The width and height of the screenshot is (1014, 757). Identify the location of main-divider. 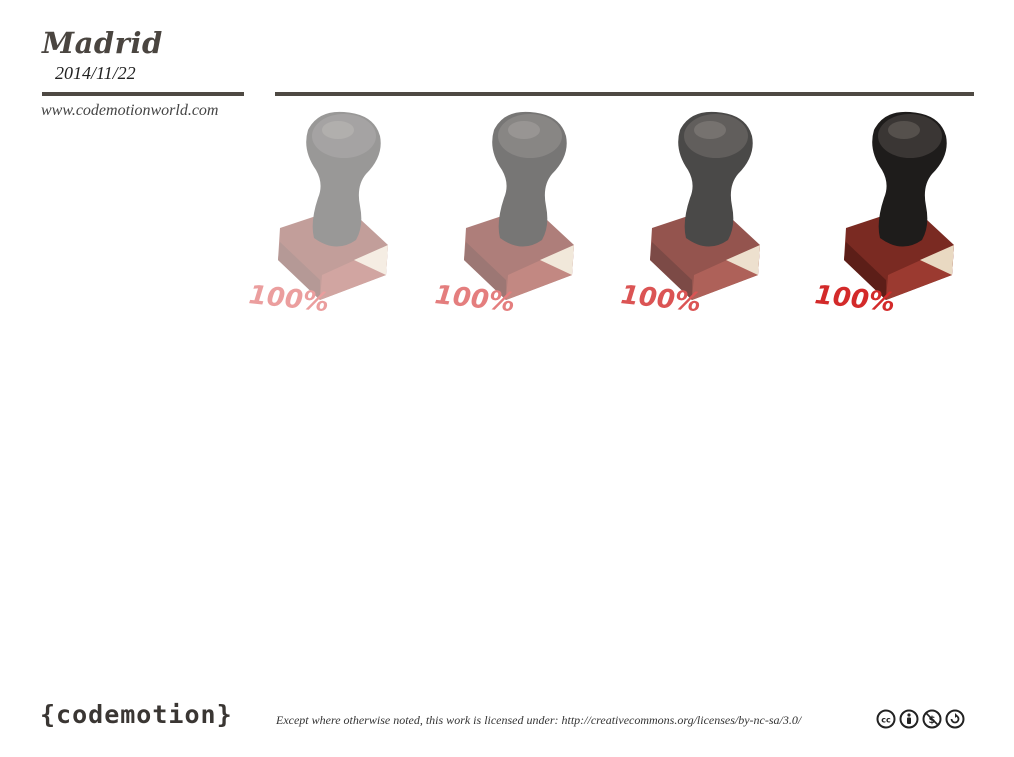
(624, 94).